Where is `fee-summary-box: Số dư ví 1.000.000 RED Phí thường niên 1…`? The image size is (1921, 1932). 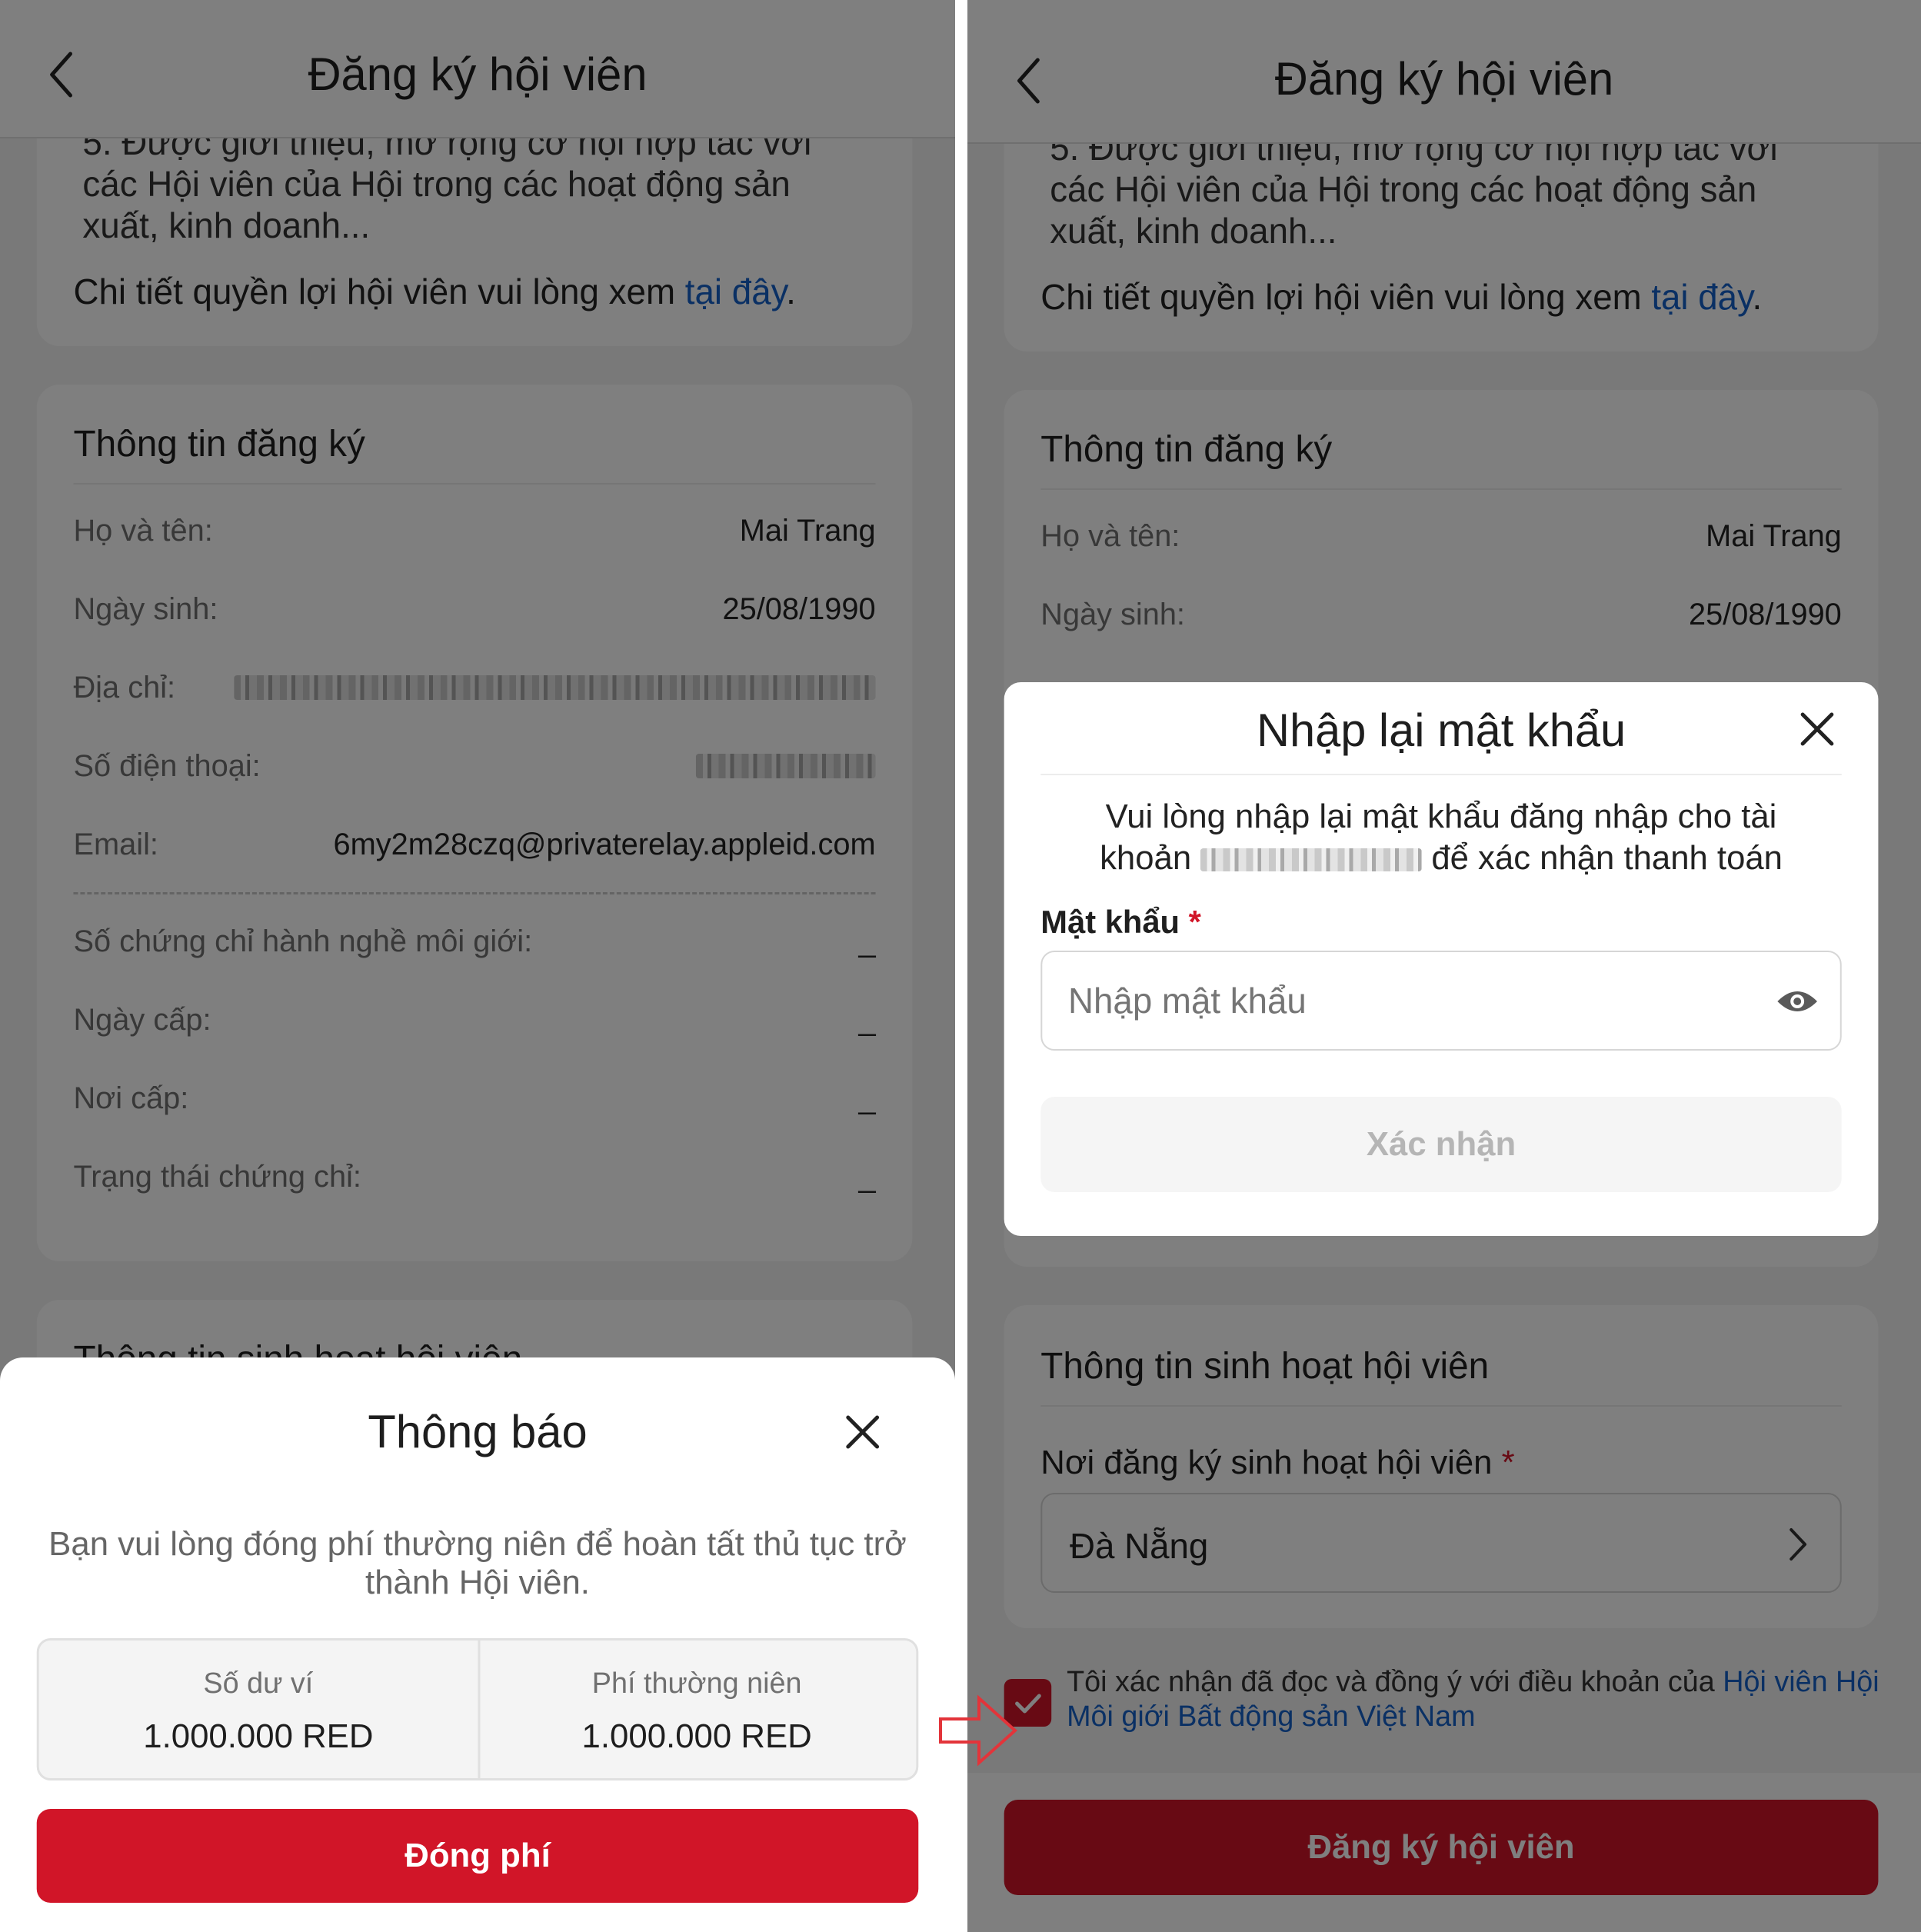 fee-summary-box: Số dư ví 1.000.000 RED Phí thường niên 1… is located at coordinates (477, 1709).